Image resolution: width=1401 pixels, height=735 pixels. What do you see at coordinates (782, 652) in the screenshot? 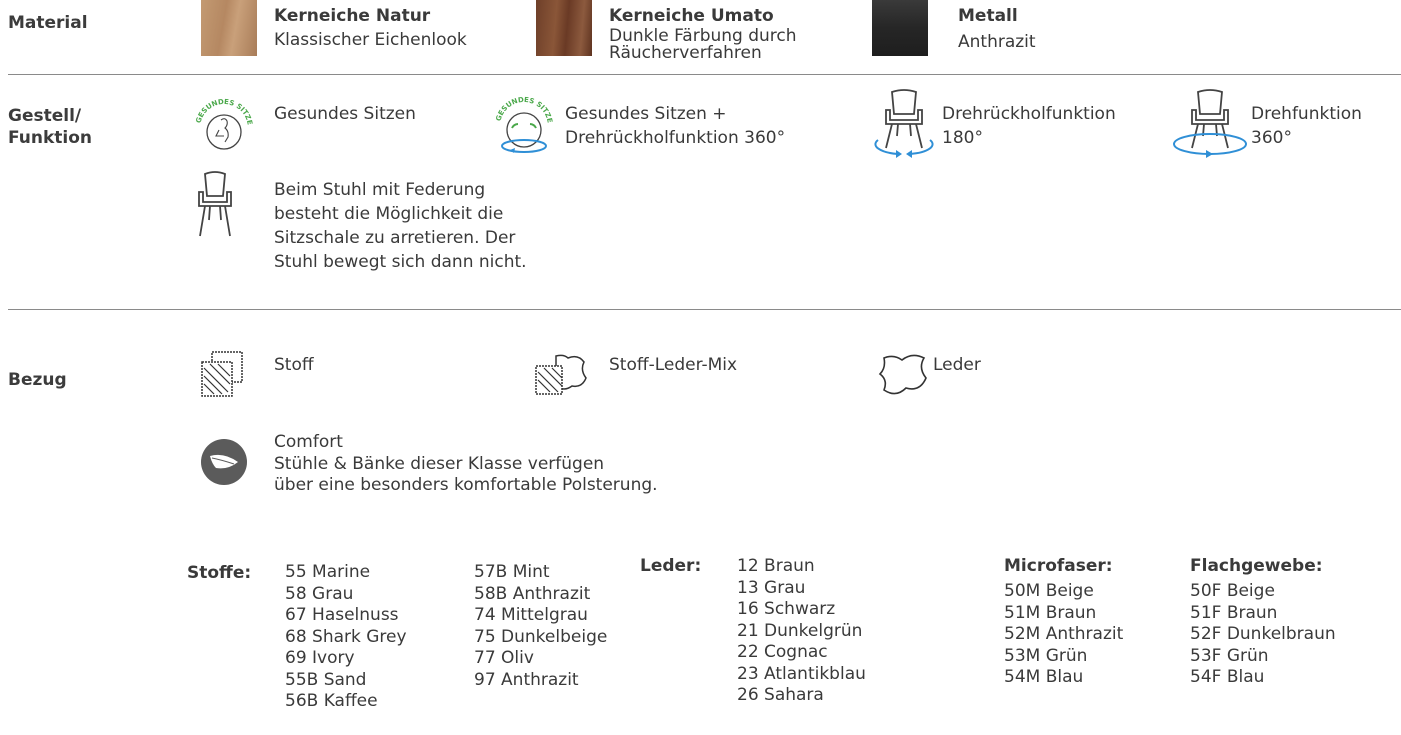
I see `color-item: 22 Cognac` at bounding box center [782, 652].